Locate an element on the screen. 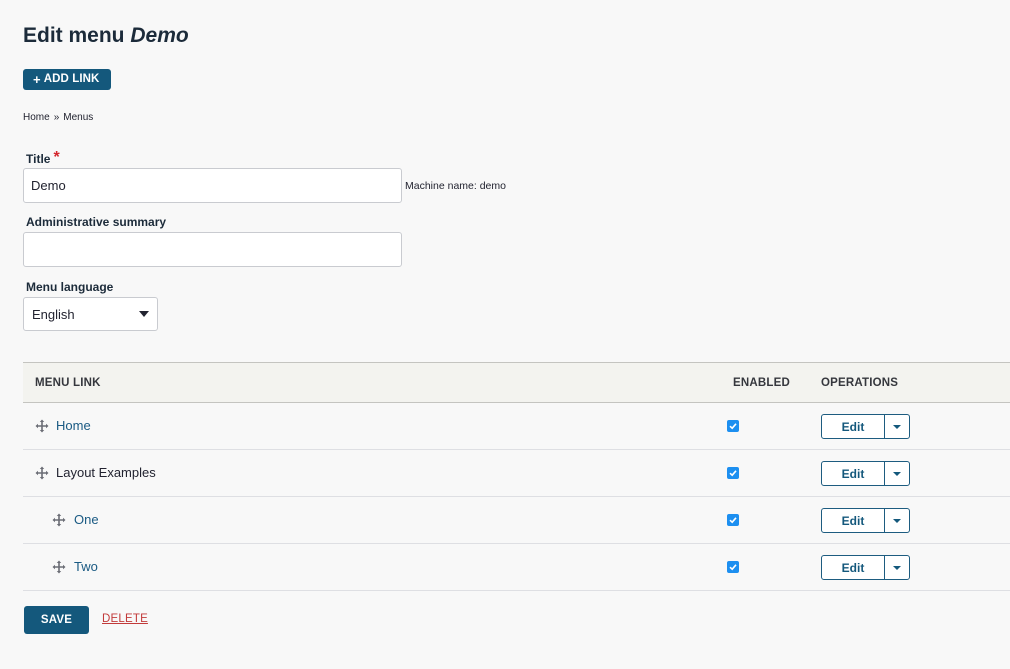 The width and height of the screenshot is (1010, 669). menu-link-layout-examples: Layout Examples is located at coordinates (106, 472).